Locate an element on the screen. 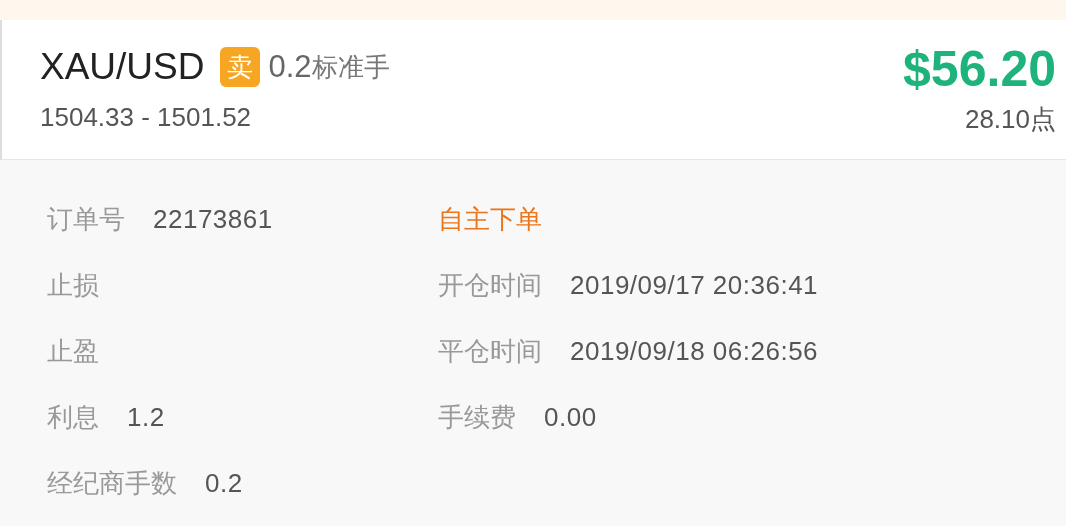 The width and height of the screenshot is (1066, 526). side-badge: 卖 is located at coordinates (240, 67).